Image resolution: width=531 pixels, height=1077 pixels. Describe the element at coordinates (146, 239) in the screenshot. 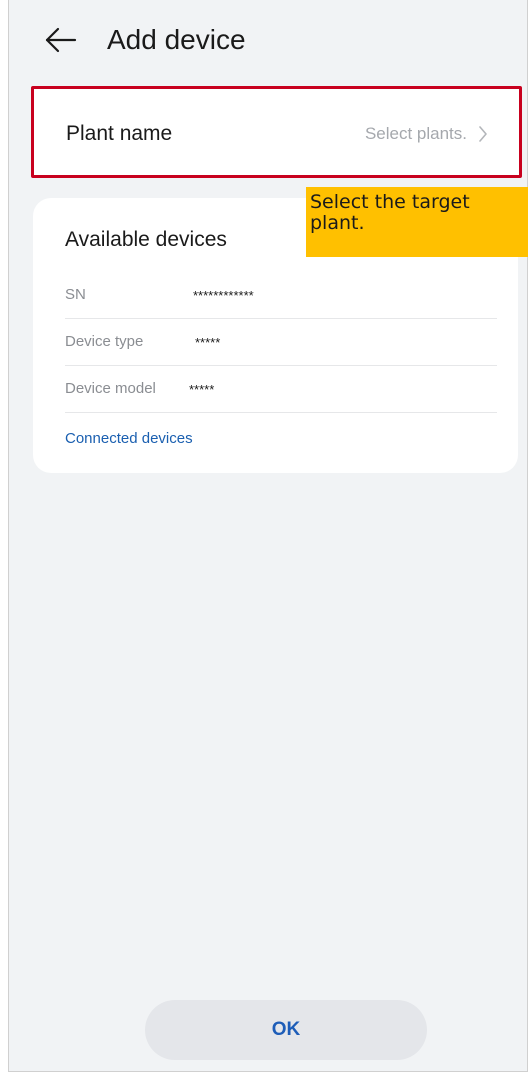

I see `available-devices-title: Available devices` at that location.